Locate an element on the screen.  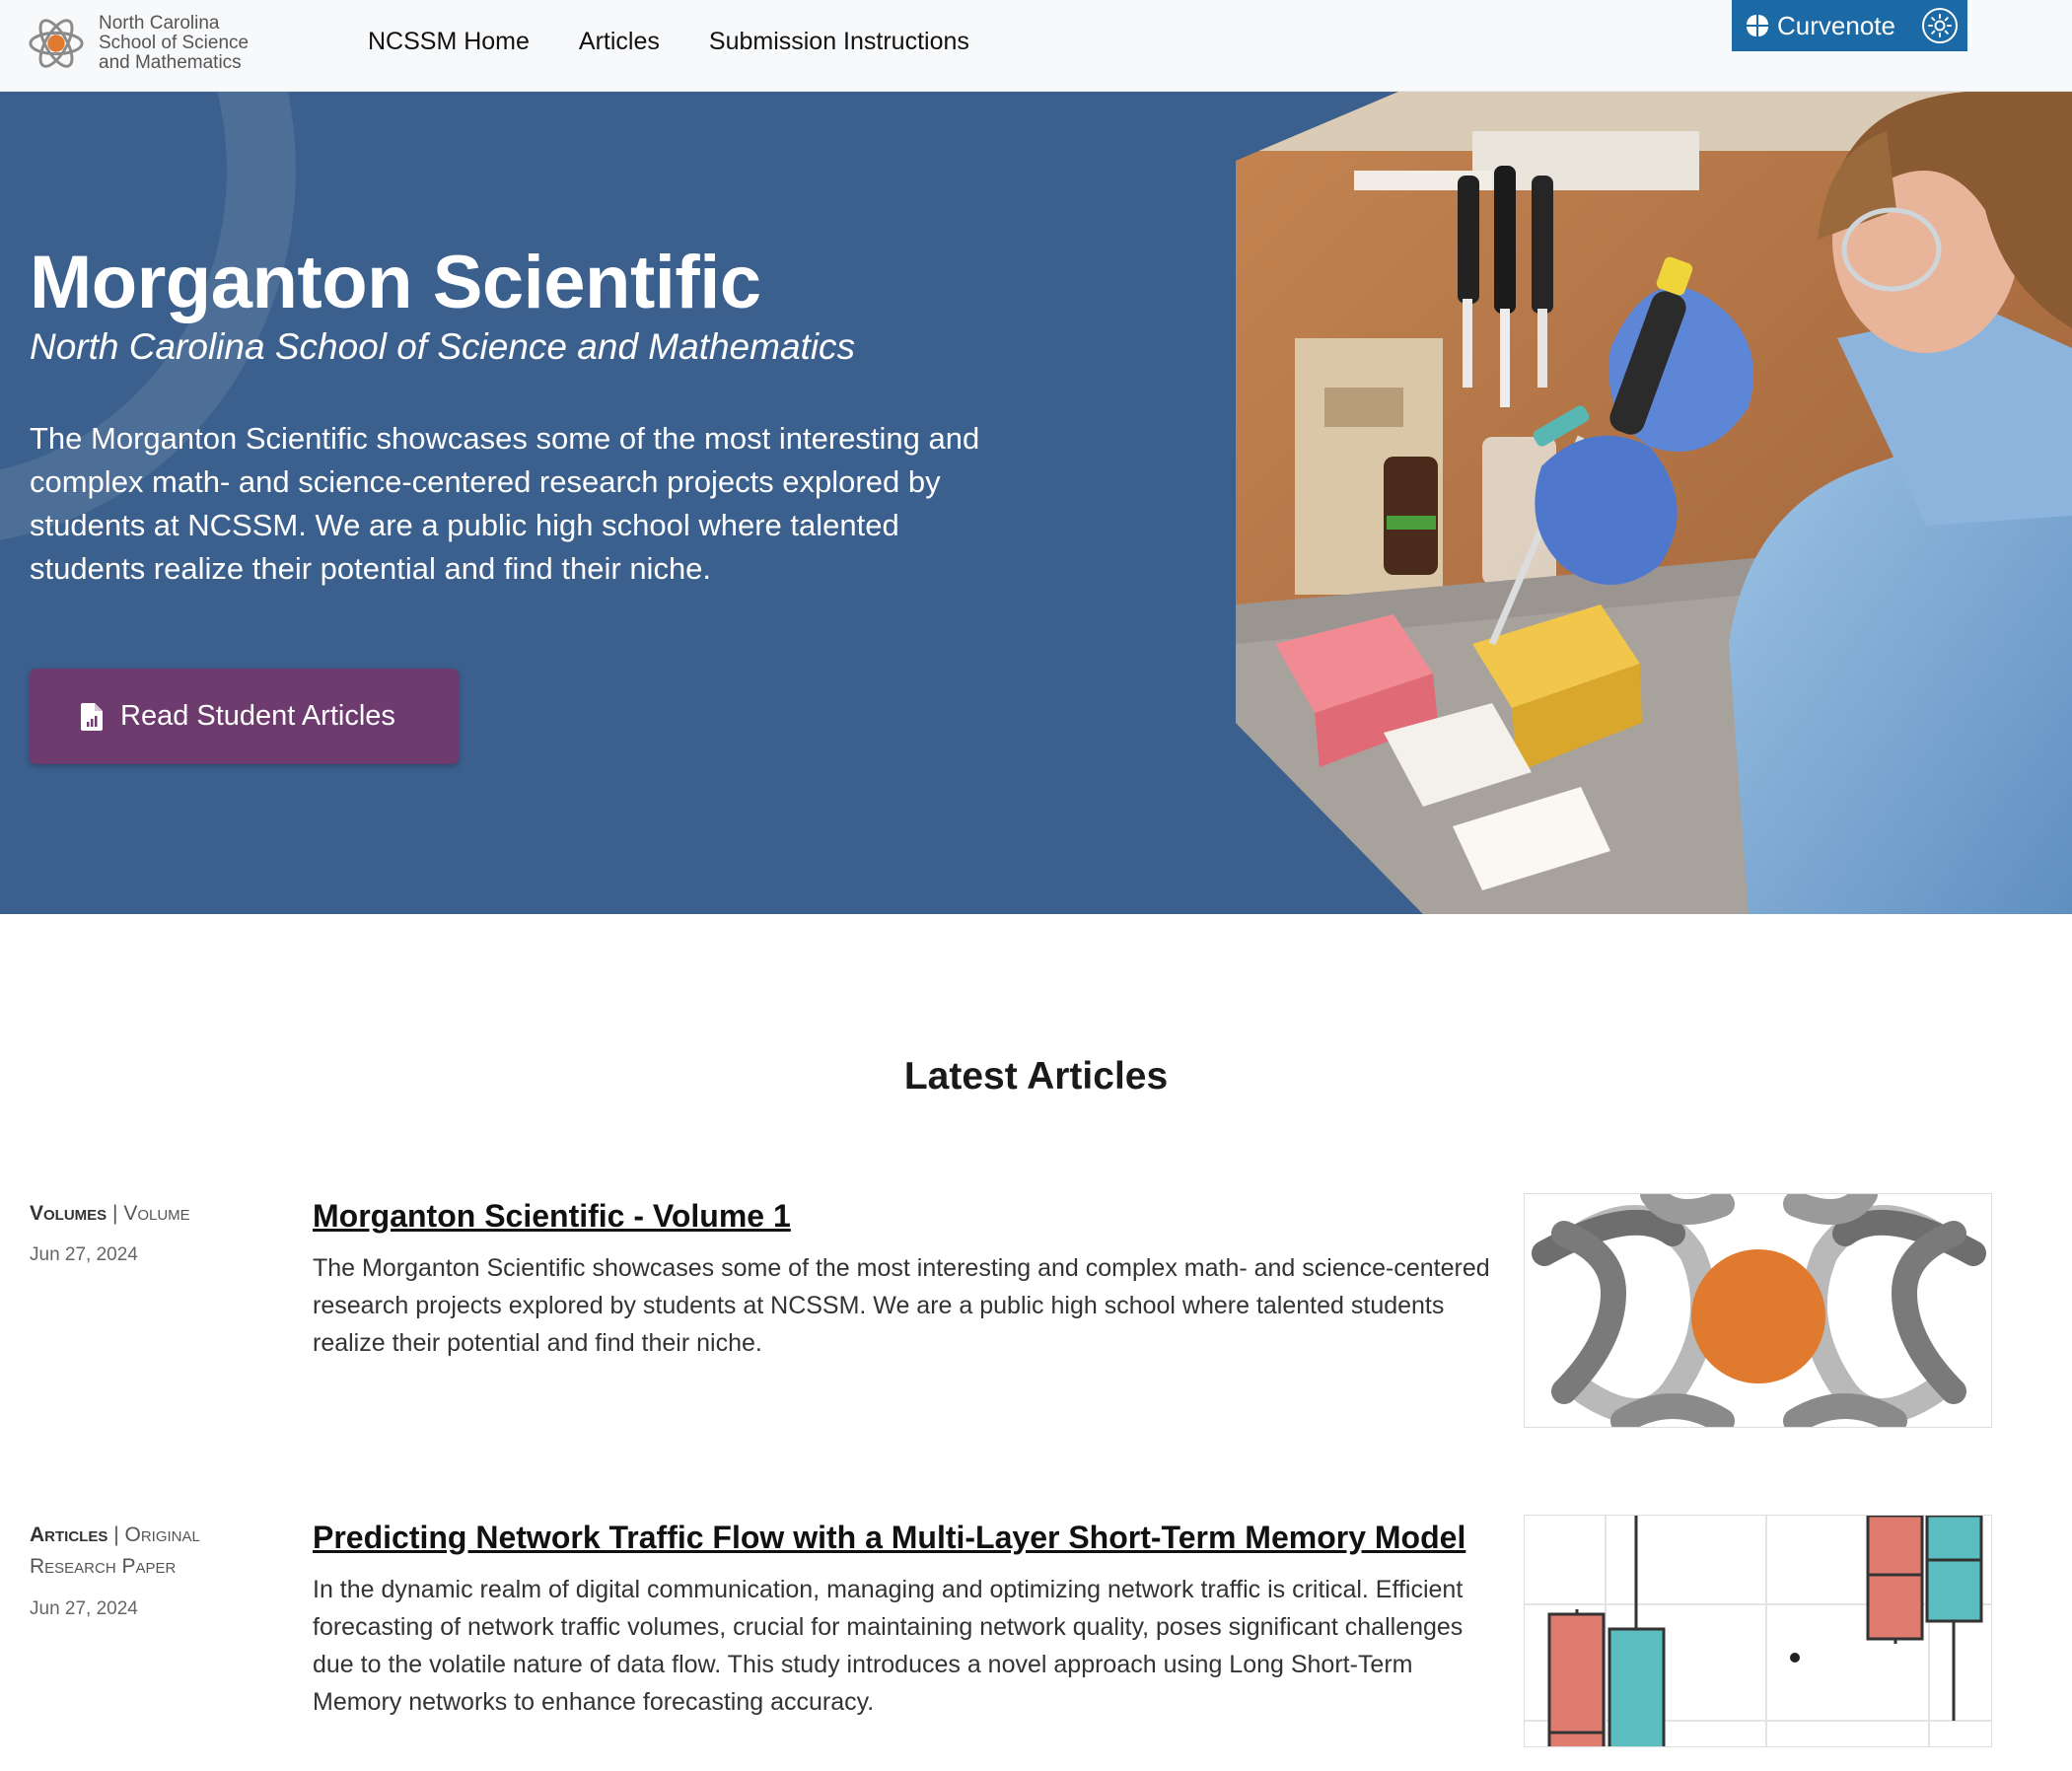
nav-link-ncssm-home: NCSSM Home is located at coordinates (449, 42).